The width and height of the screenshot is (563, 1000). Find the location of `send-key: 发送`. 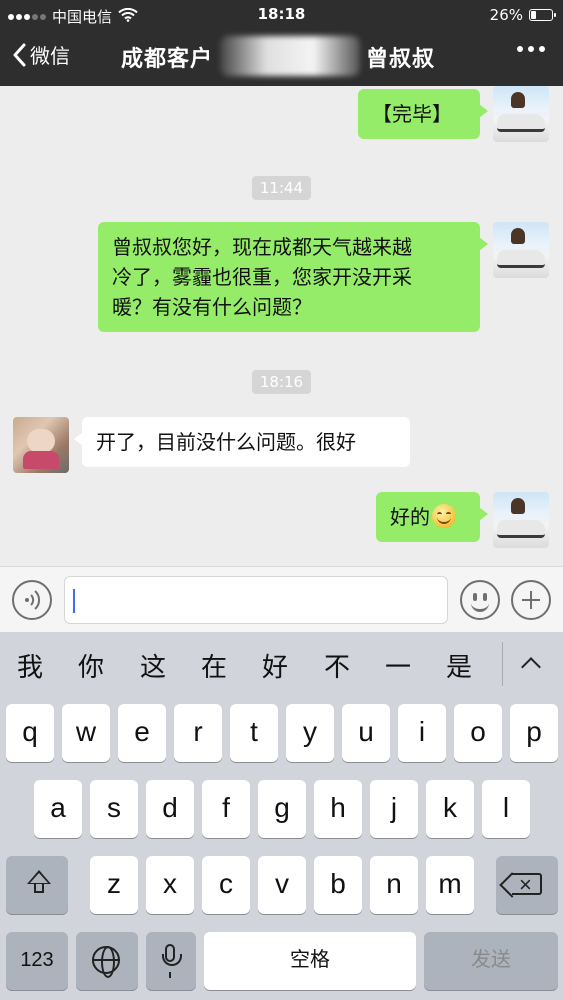

send-key: 发送 is located at coordinates (491, 961).